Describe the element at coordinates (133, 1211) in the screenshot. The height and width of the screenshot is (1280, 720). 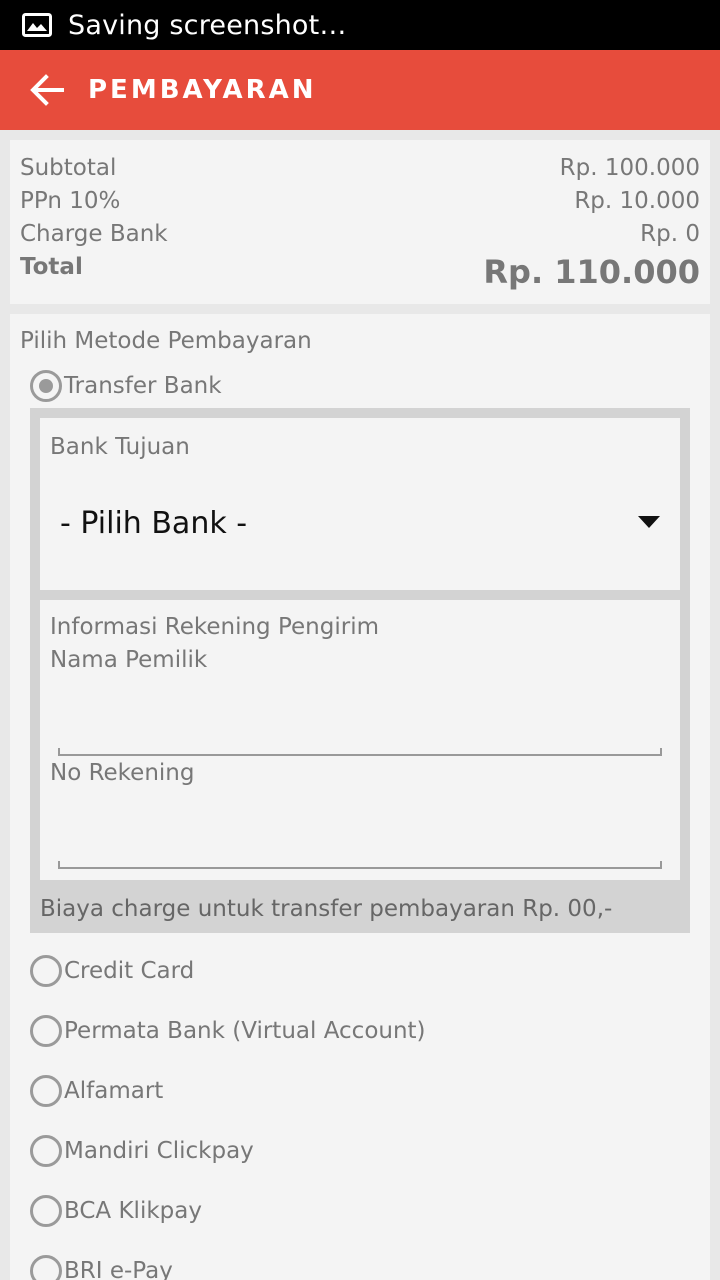
I see `radio-label: BCA Klikpay` at that location.